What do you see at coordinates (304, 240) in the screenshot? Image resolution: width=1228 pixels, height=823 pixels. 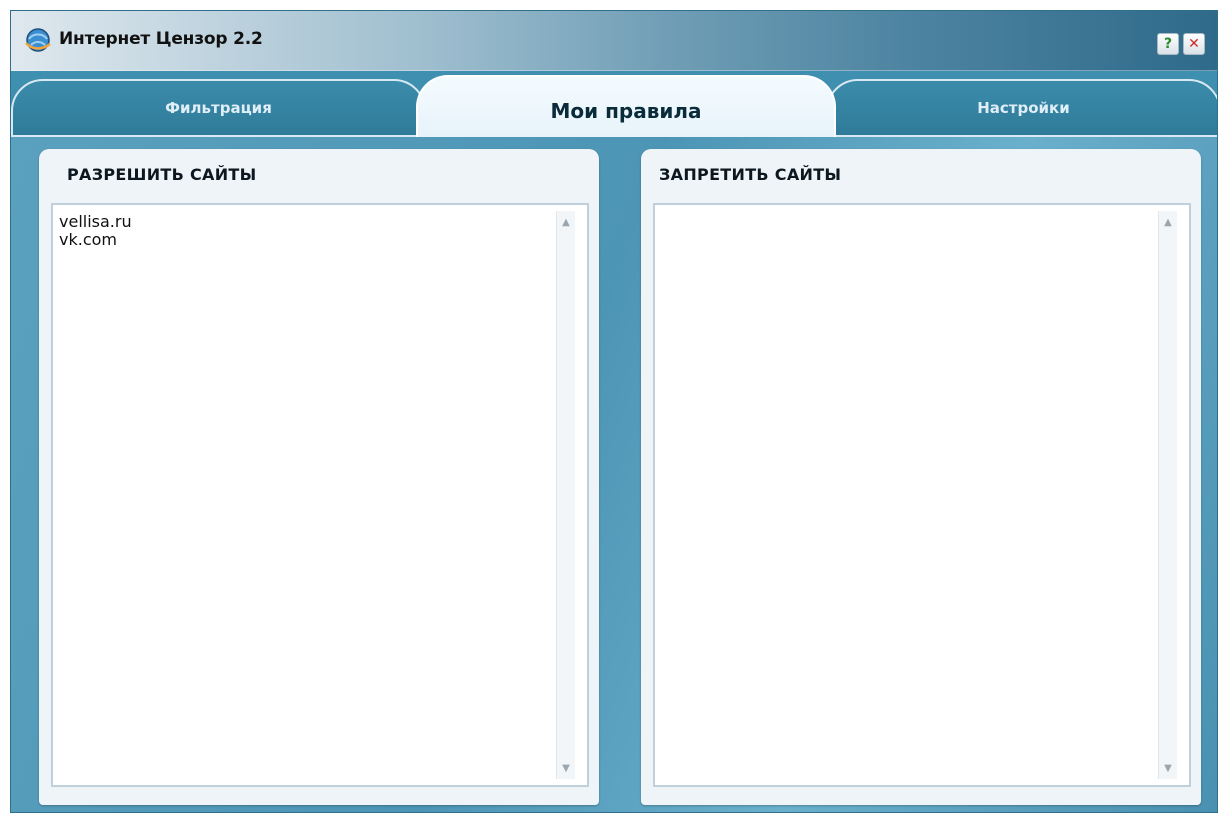 I see `list-item: vk.com` at bounding box center [304, 240].